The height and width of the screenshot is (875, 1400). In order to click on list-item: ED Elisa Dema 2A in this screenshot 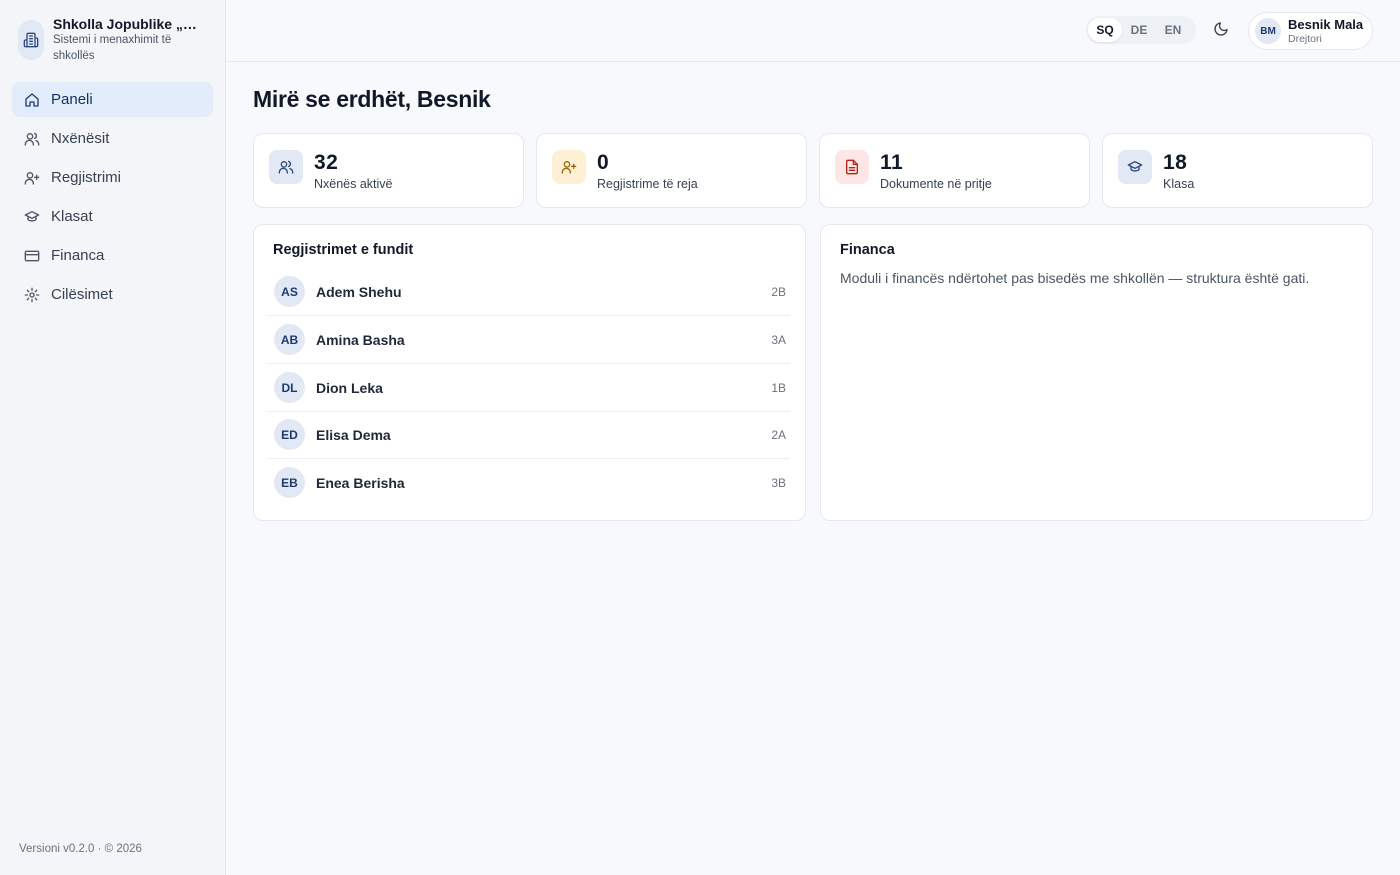, I will do `click(528, 435)`.